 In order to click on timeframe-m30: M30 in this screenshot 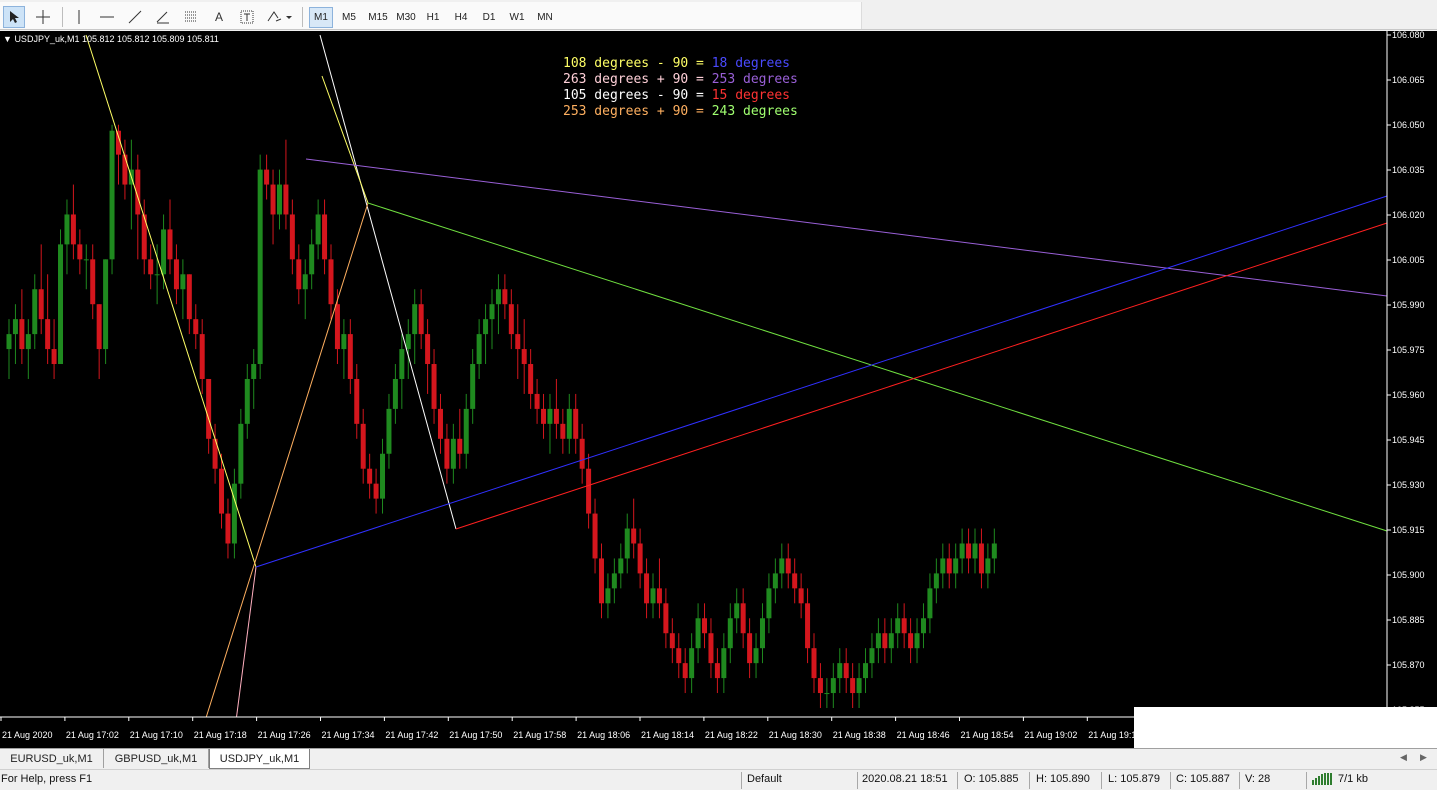, I will do `click(406, 17)`.